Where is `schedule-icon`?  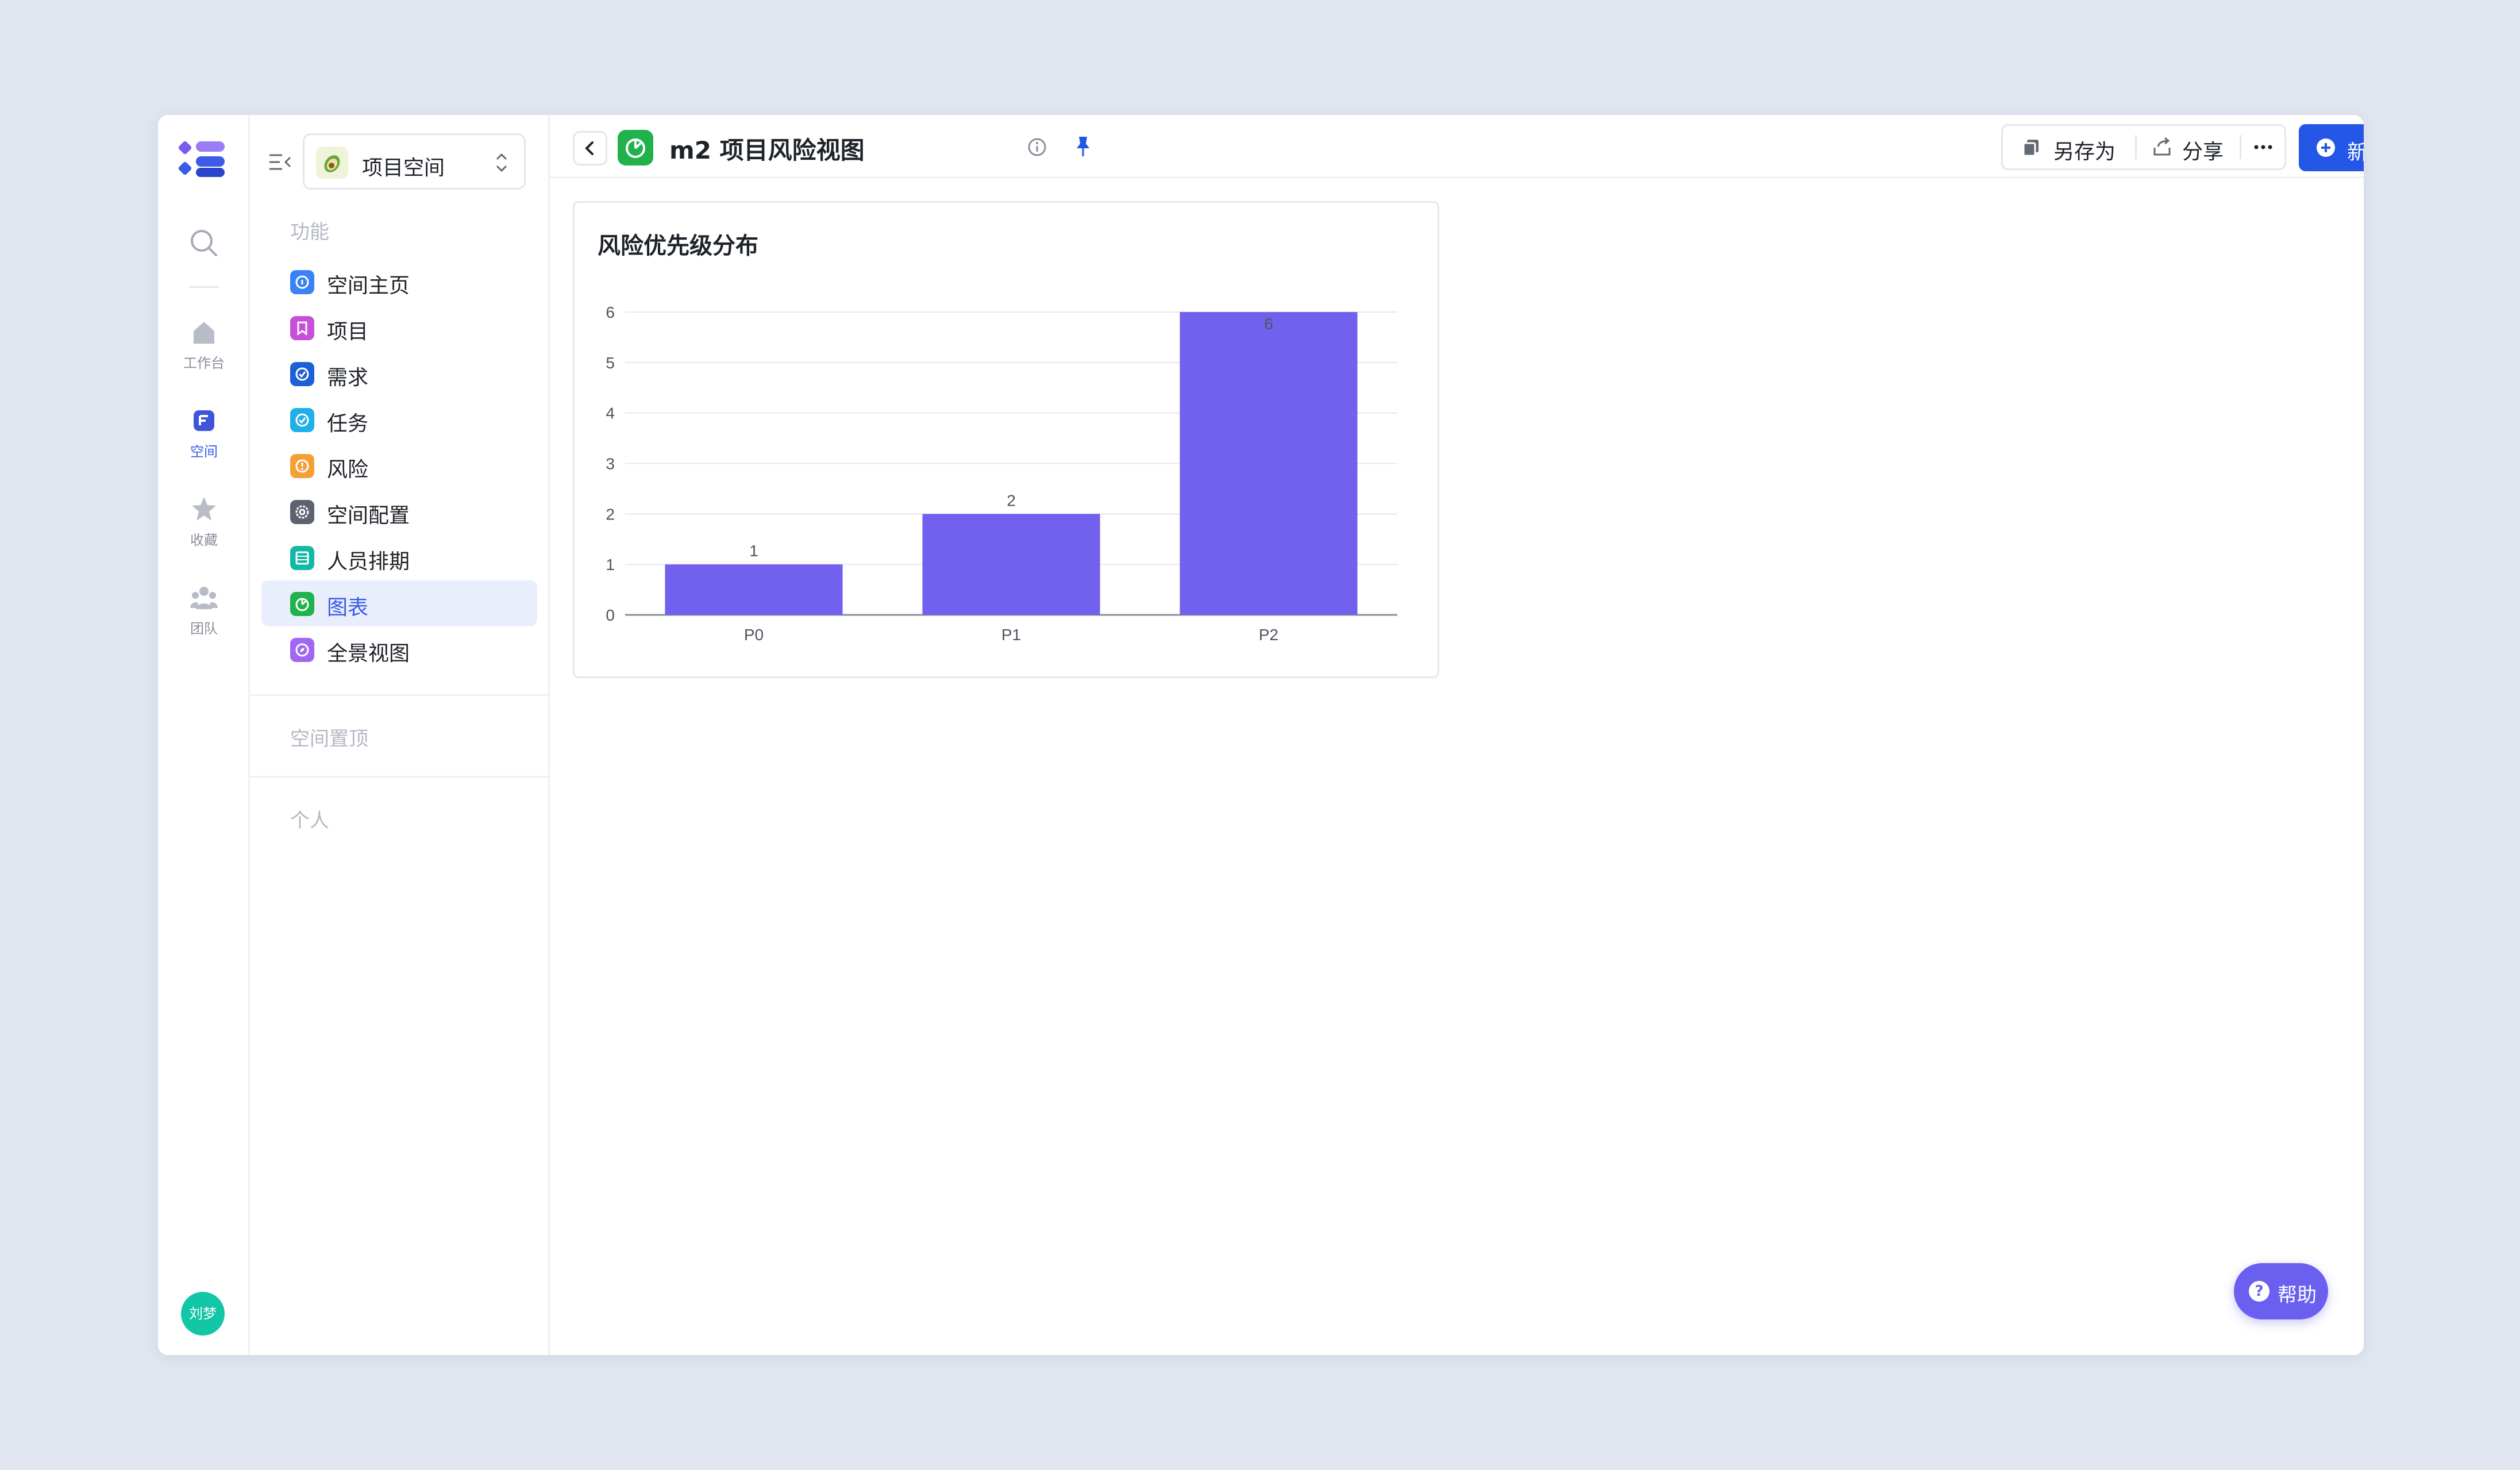
schedule-icon is located at coordinates (302, 558).